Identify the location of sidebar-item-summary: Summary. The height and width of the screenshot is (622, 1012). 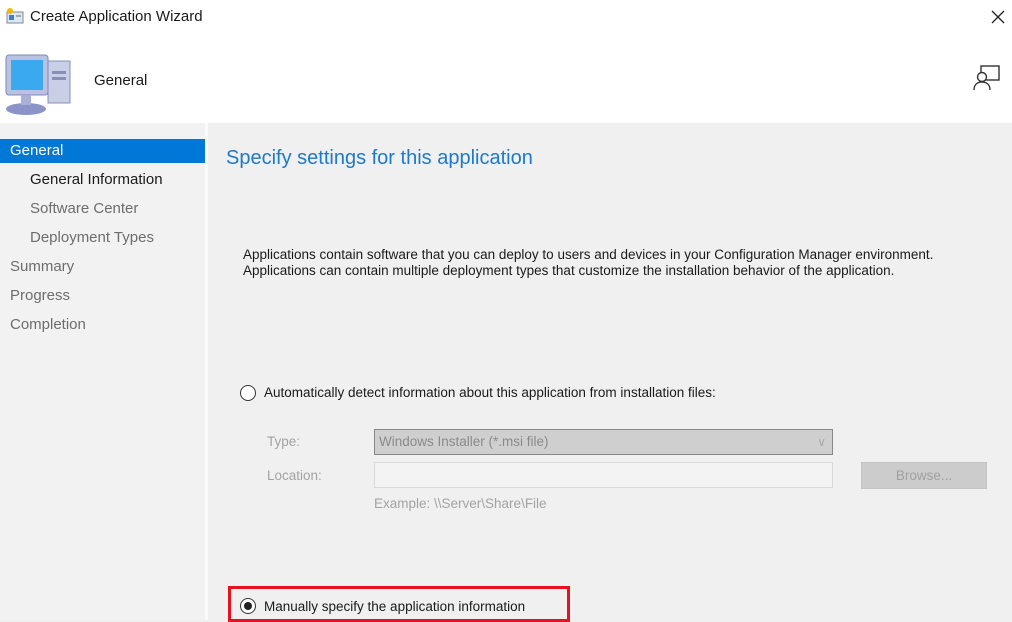
(102, 267).